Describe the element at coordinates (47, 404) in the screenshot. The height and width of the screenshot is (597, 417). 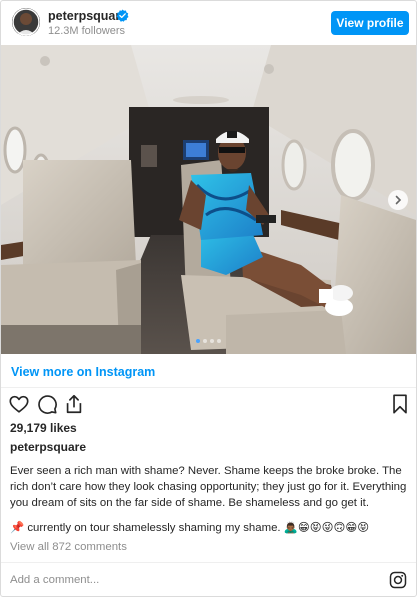
I see `comment-icon` at that location.